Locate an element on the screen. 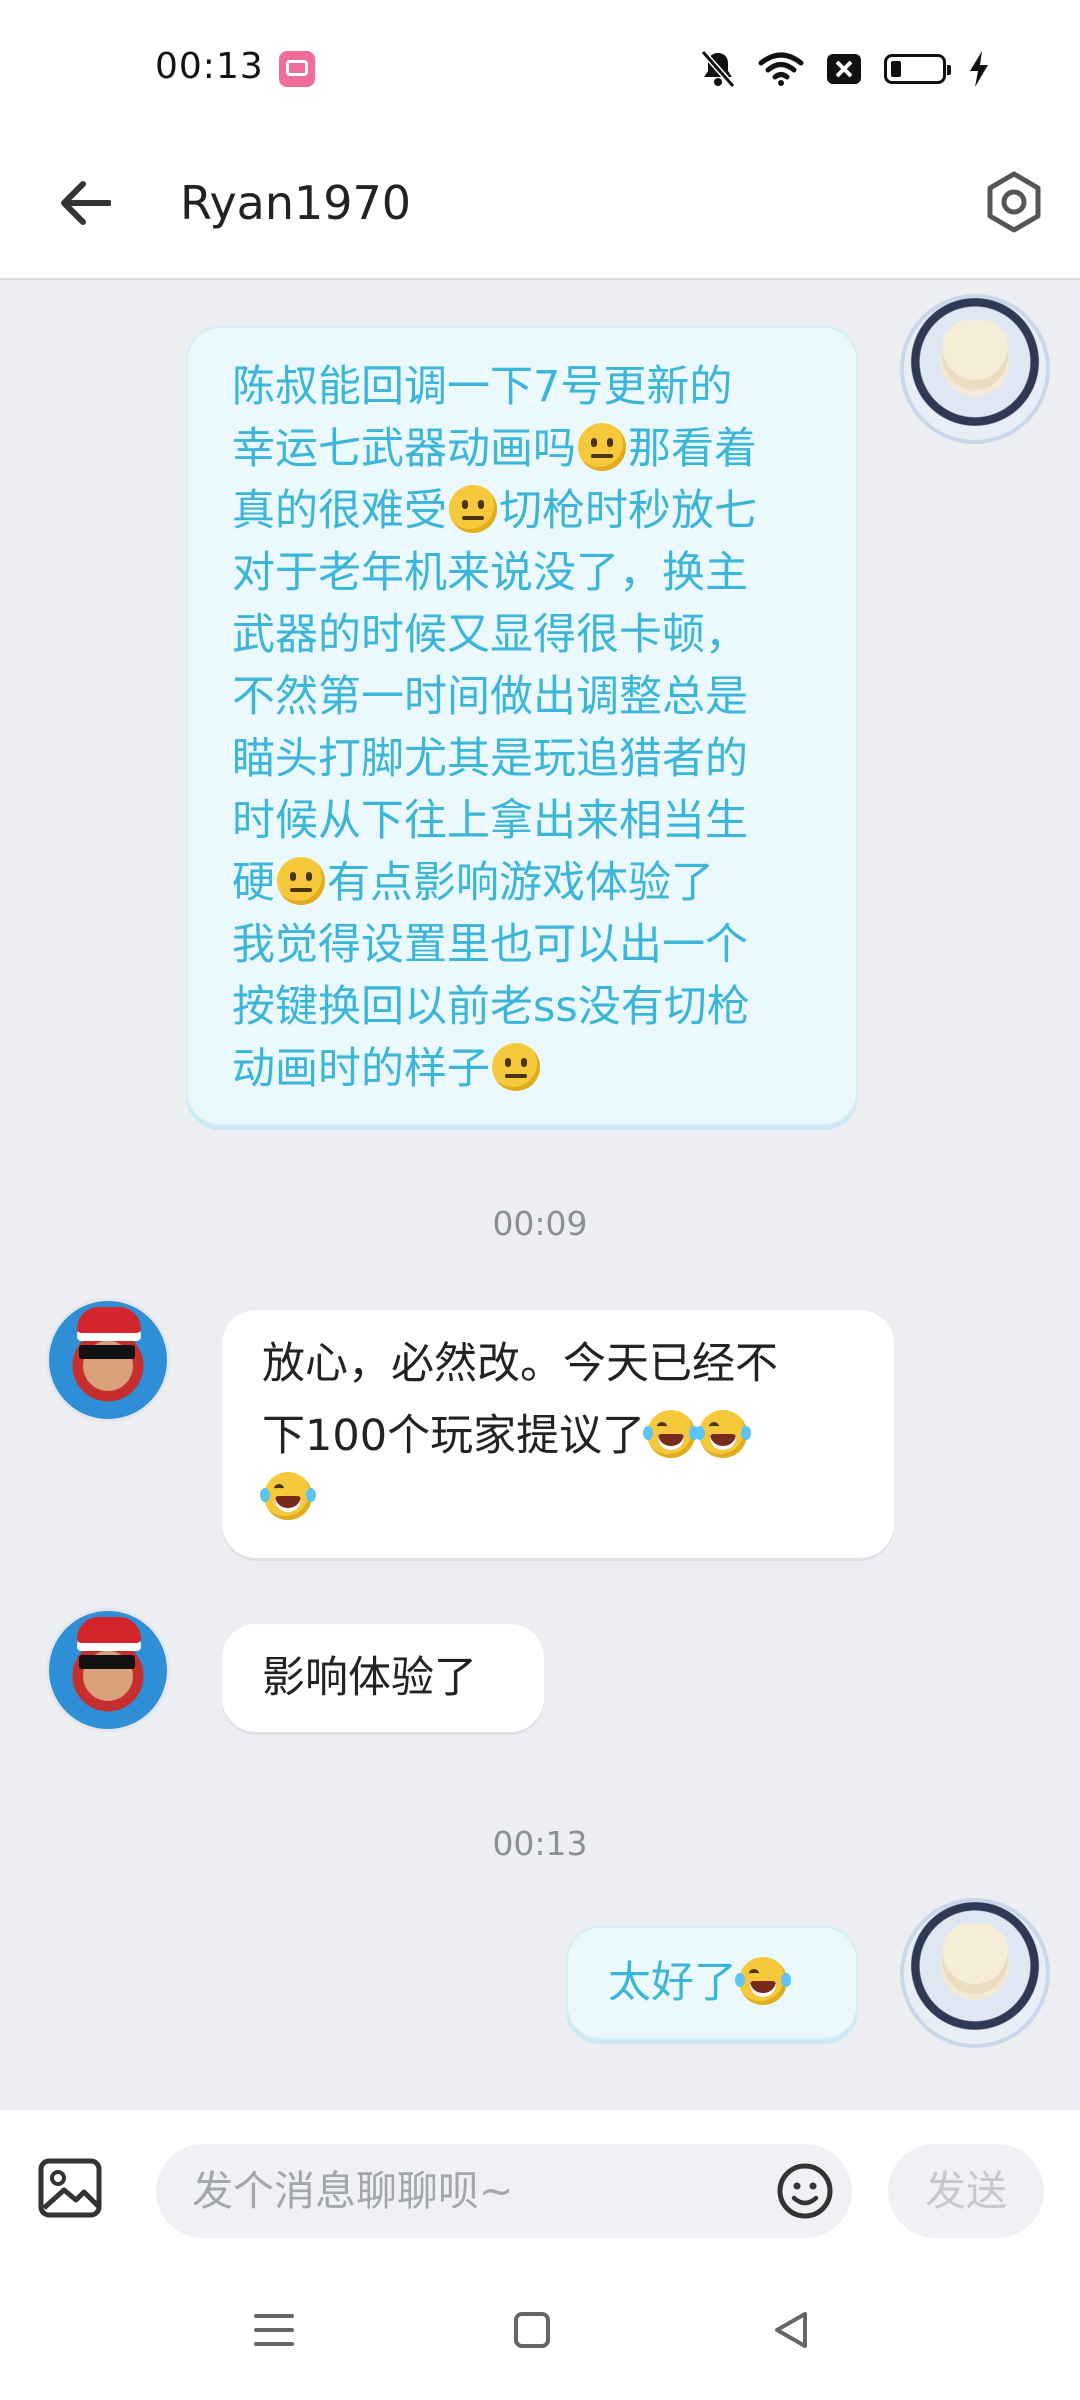 This screenshot has height=2400, width=1080. message-line is located at coordinates (562, 1497).